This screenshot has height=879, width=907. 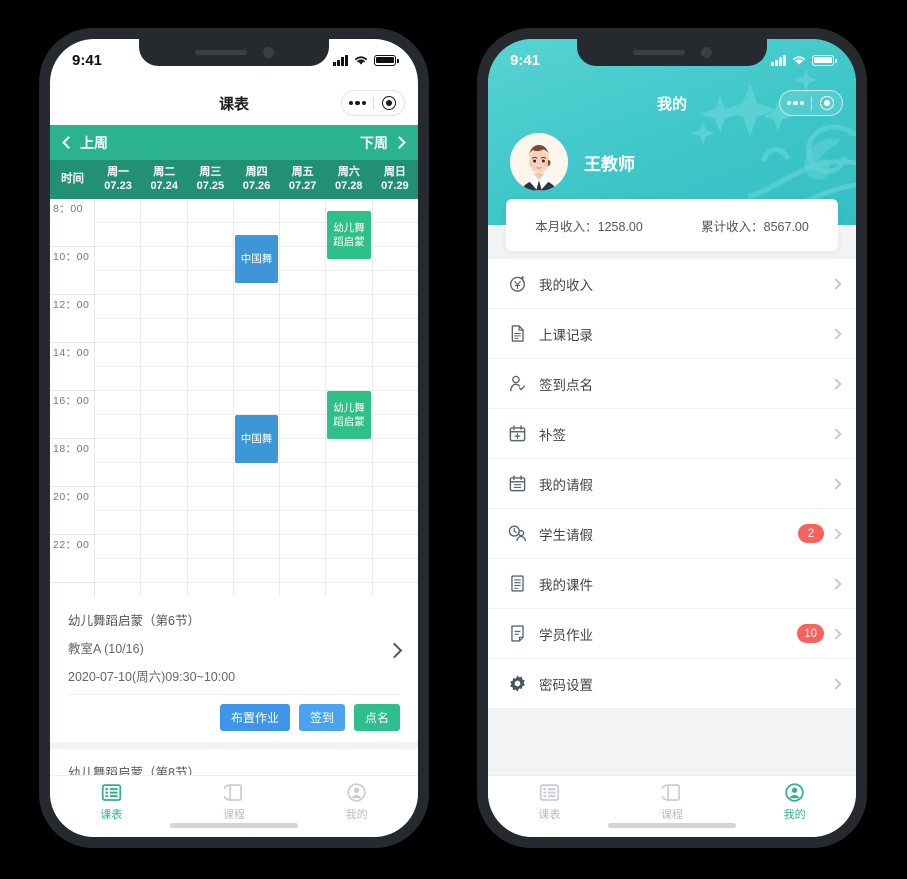 I want to click on menu-item-gear: 密码设置, so click(x=672, y=684).